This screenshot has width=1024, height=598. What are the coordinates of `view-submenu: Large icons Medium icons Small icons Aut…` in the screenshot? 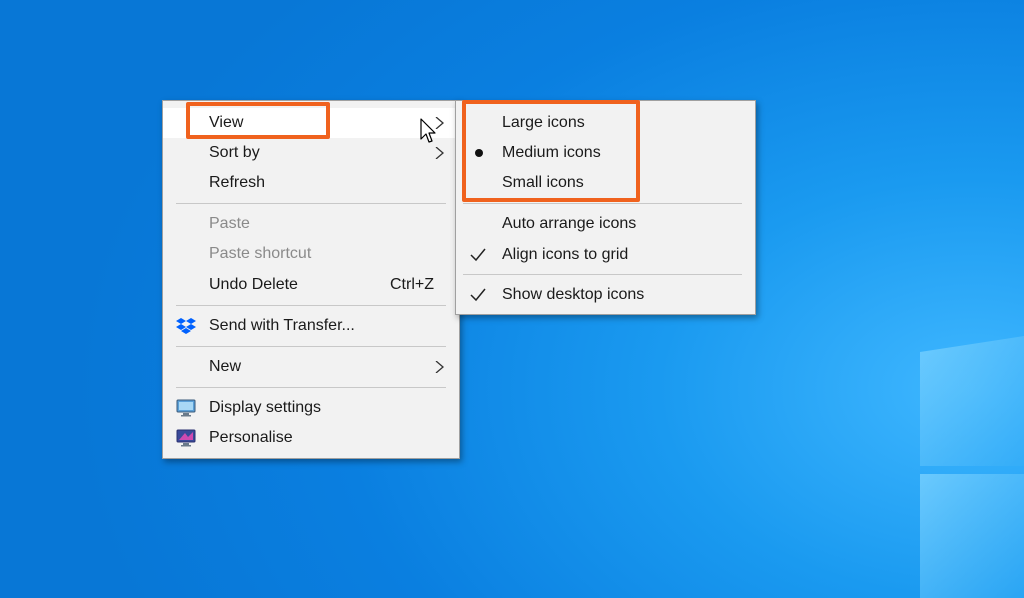 It's located at (605, 207).